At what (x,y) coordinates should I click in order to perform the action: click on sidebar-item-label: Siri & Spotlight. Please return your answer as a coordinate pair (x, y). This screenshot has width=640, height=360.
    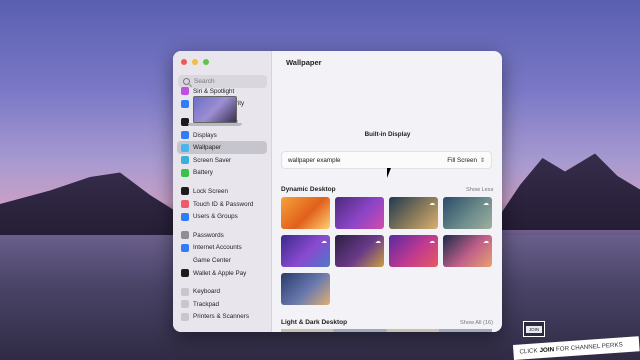
    Looking at the image, I should click on (214, 91).